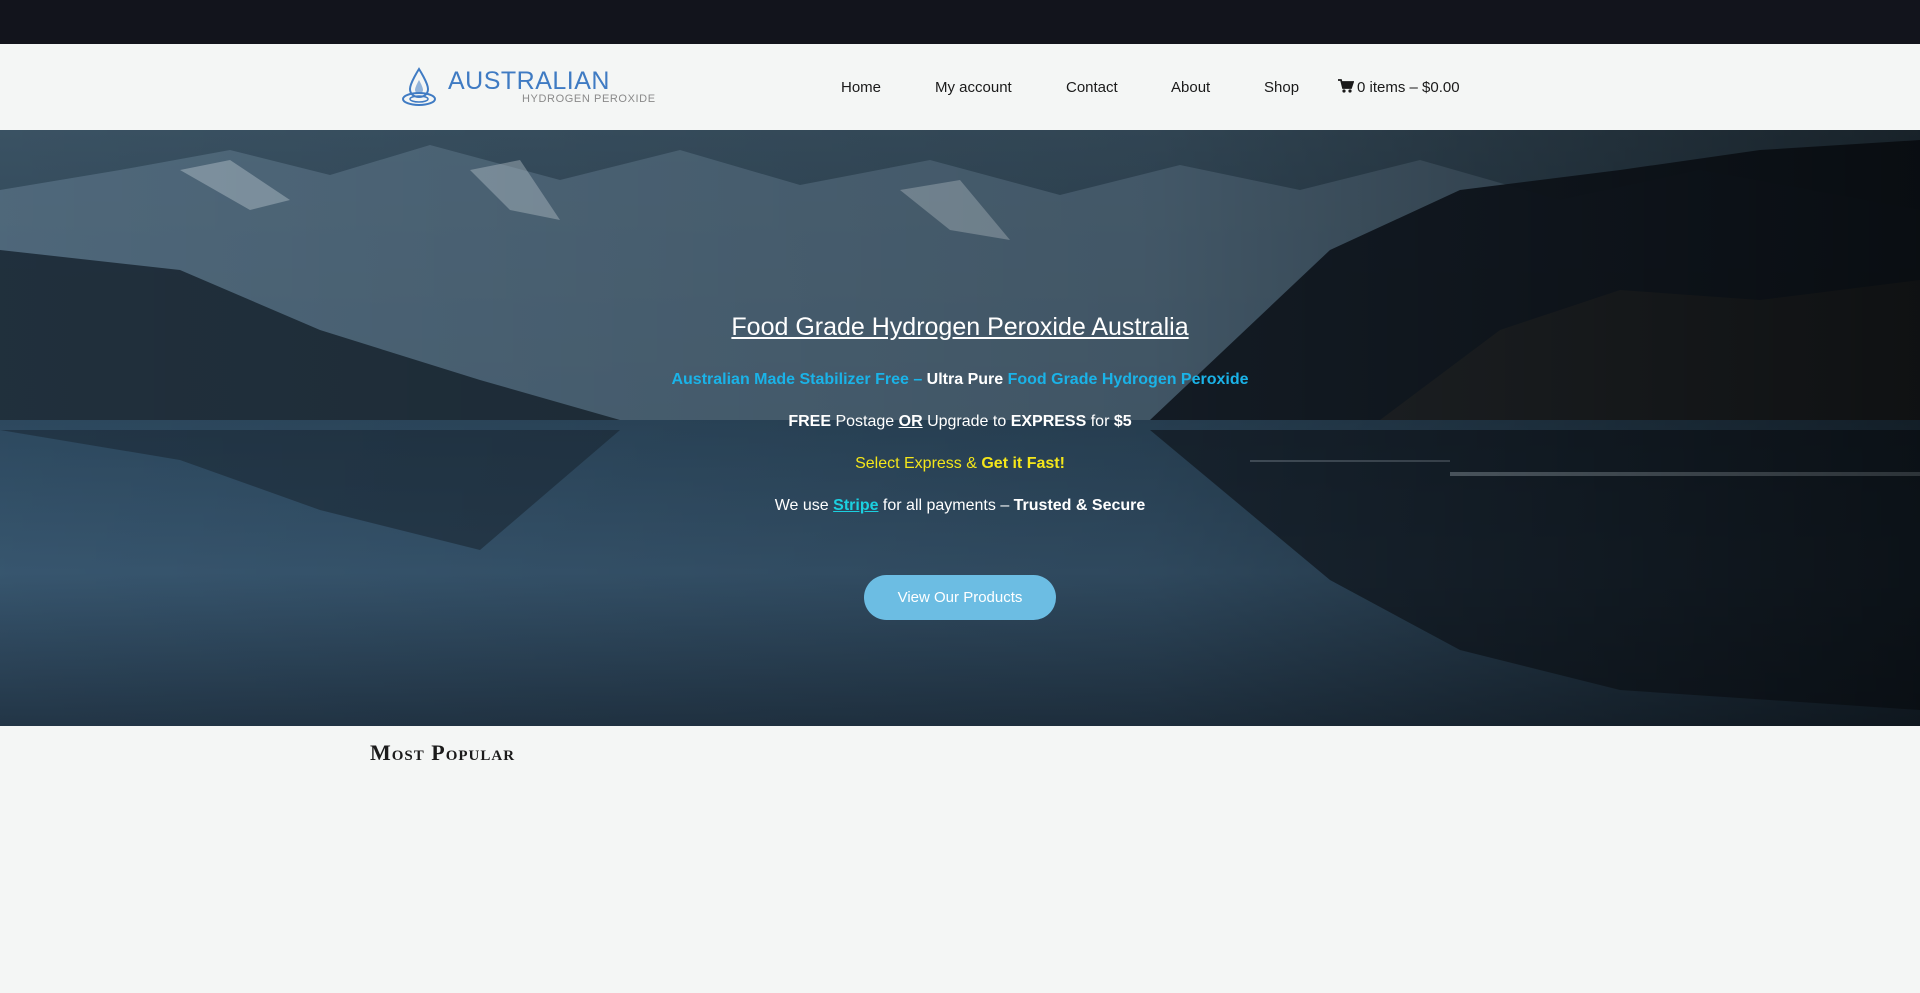 This screenshot has height=993, width=1920. What do you see at coordinates (960, 22) in the screenshot?
I see `top-bar` at bounding box center [960, 22].